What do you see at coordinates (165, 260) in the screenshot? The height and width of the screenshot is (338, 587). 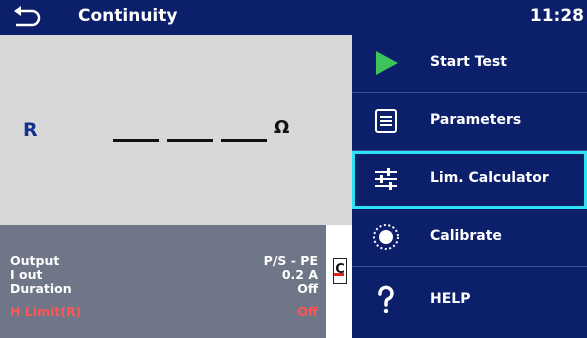 I see `parameter-row-output: Output P/S - PE` at bounding box center [165, 260].